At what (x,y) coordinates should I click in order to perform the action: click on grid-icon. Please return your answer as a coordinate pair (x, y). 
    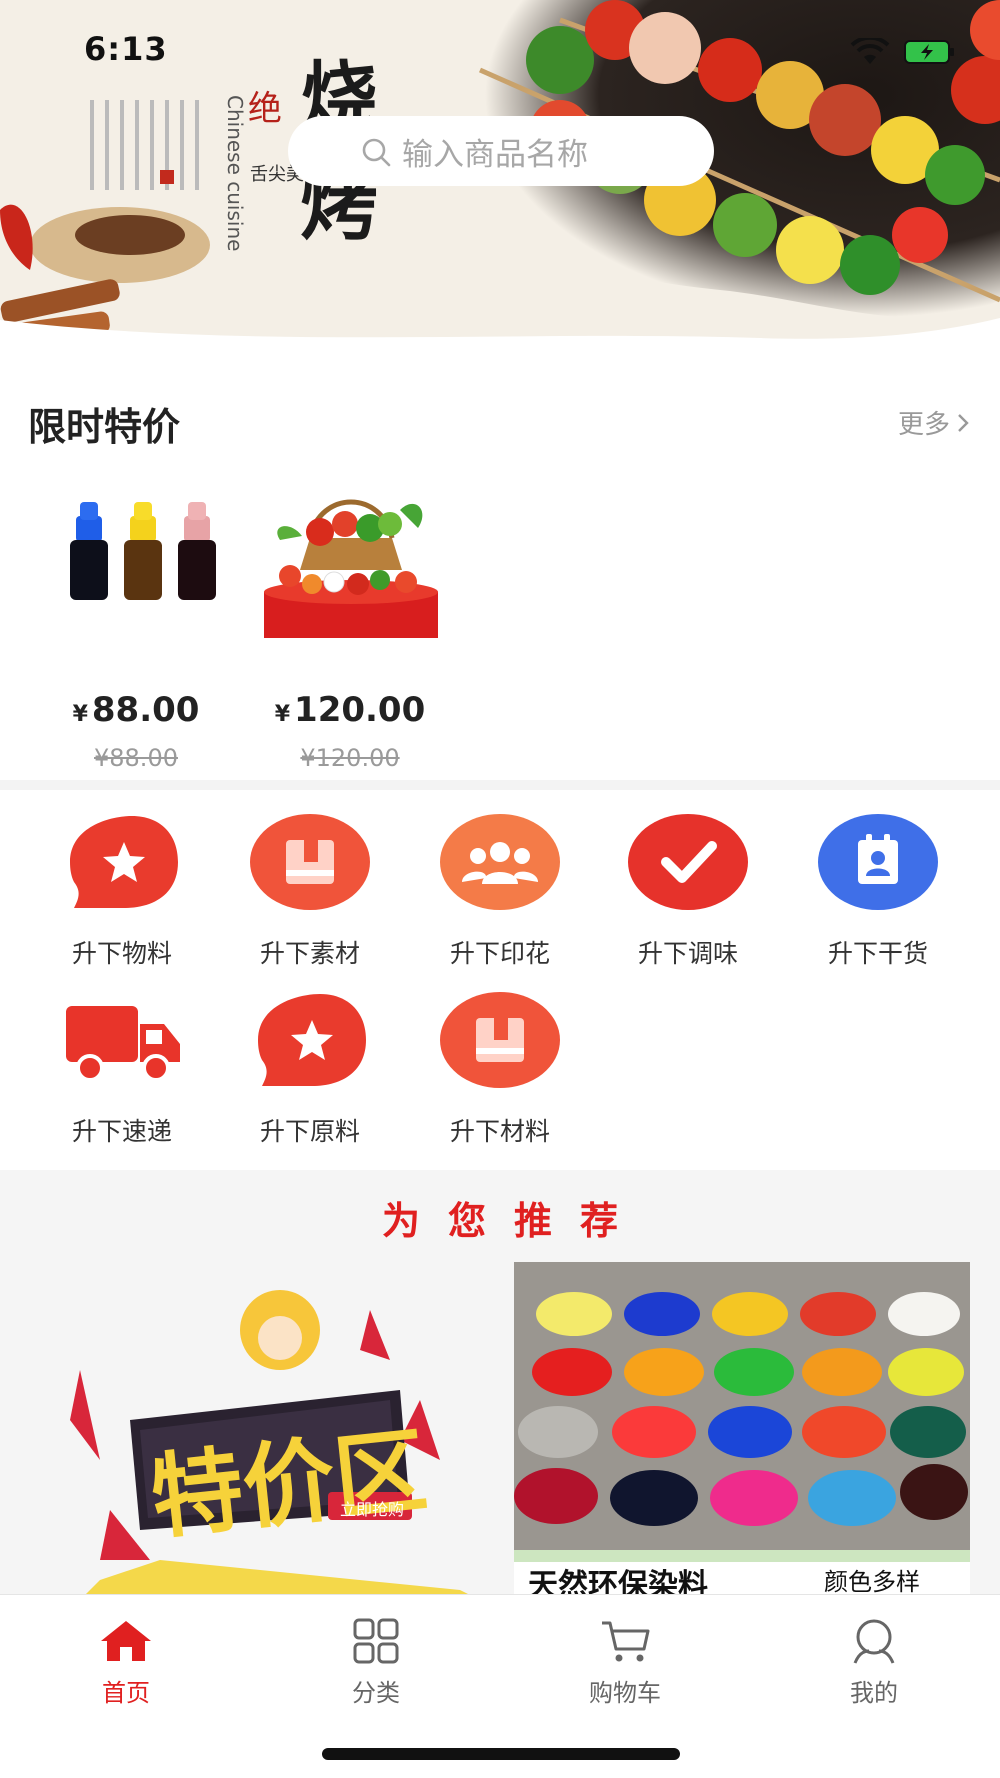
    Looking at the image, I should click on (376, 1641).